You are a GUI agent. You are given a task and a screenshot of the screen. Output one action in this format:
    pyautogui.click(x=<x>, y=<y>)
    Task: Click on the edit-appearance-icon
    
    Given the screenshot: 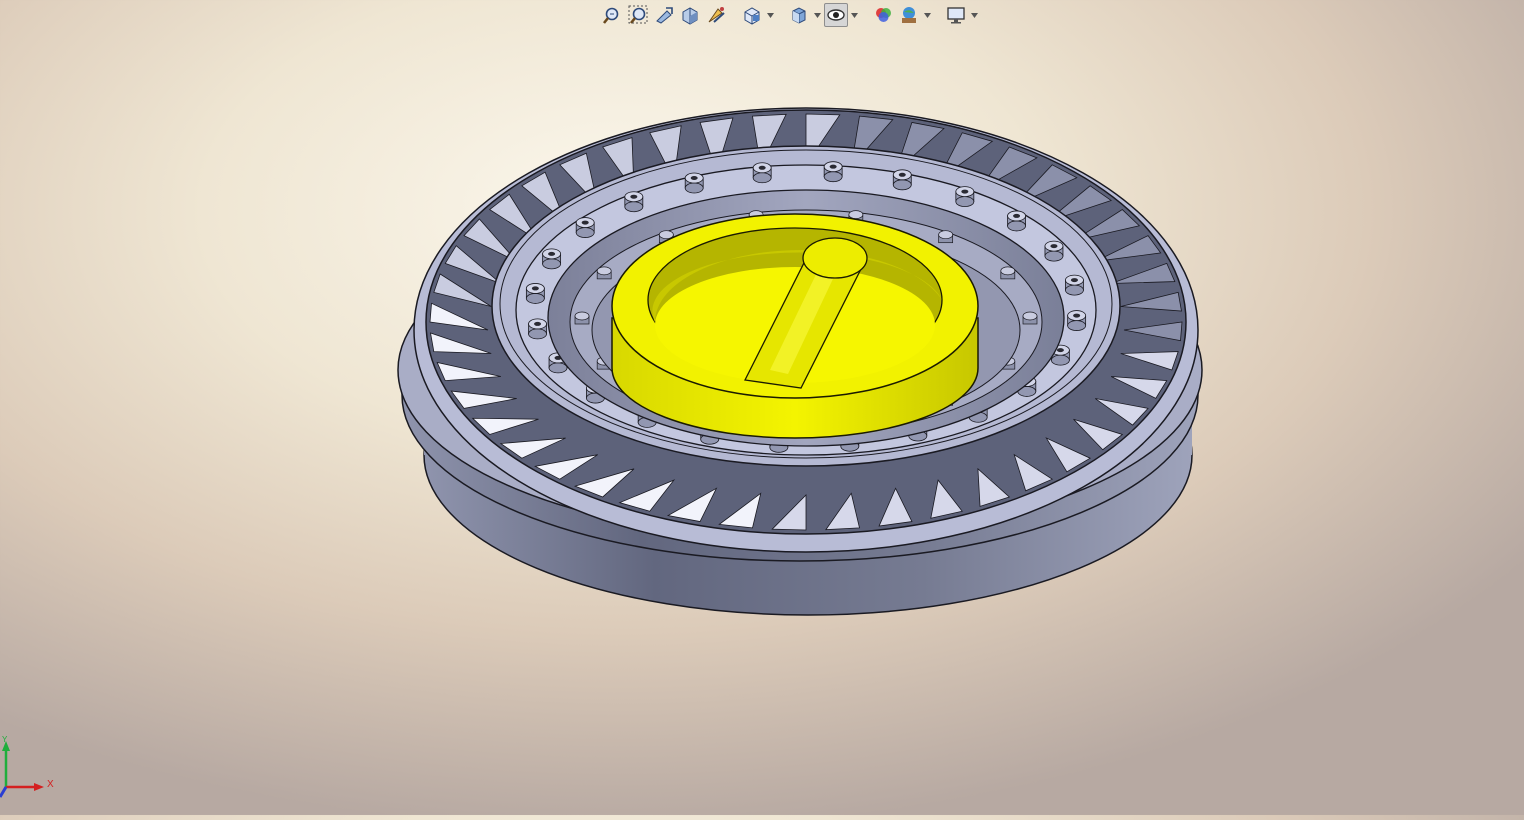 What is the action you would take?
    pyautogui.click(x=883, y=15)
    